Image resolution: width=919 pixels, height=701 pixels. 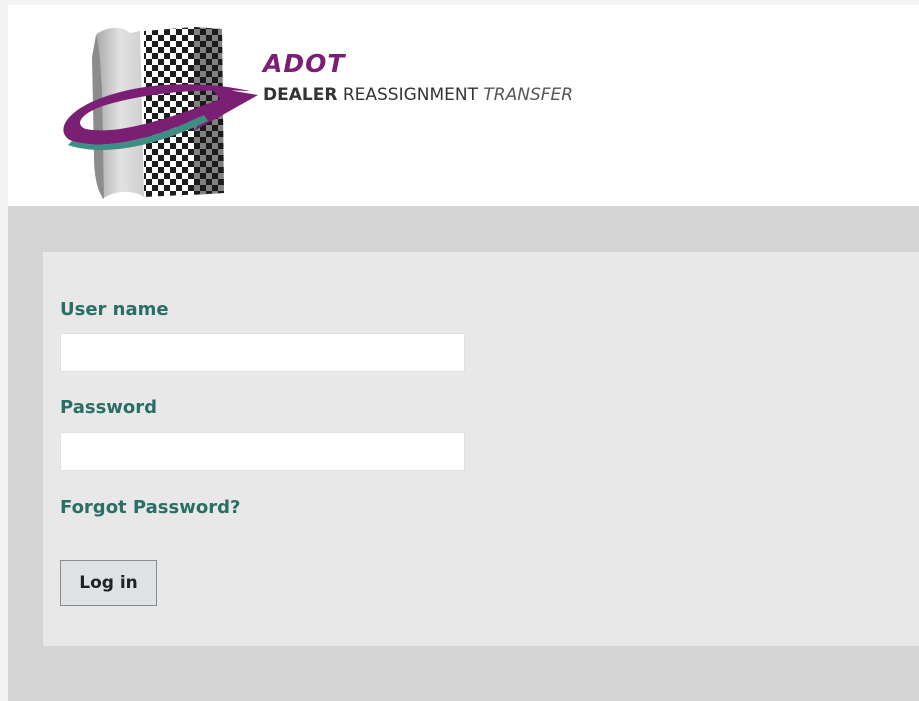 What do you see at coordinates (108, 583) in the screenshot?
I see `login-button: Log in` at bounding box center [108, 583].